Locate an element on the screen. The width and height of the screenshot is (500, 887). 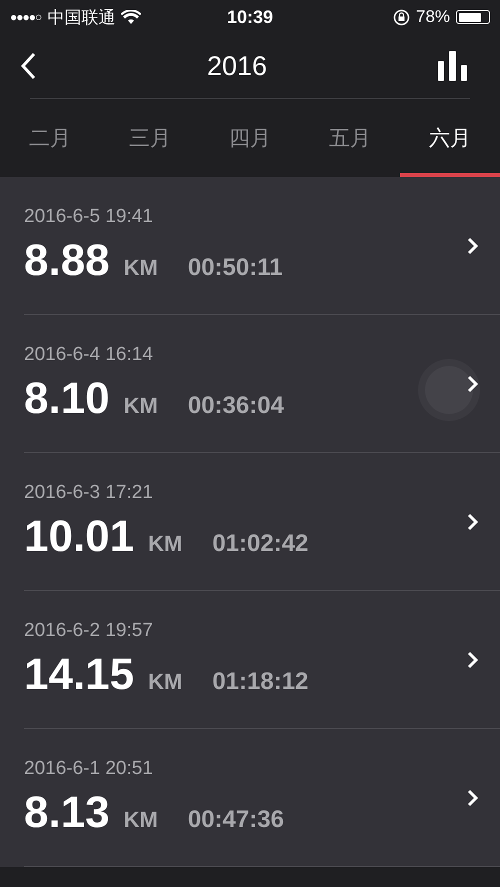
status-time: 10:39 is located at coordinates (250, 17).